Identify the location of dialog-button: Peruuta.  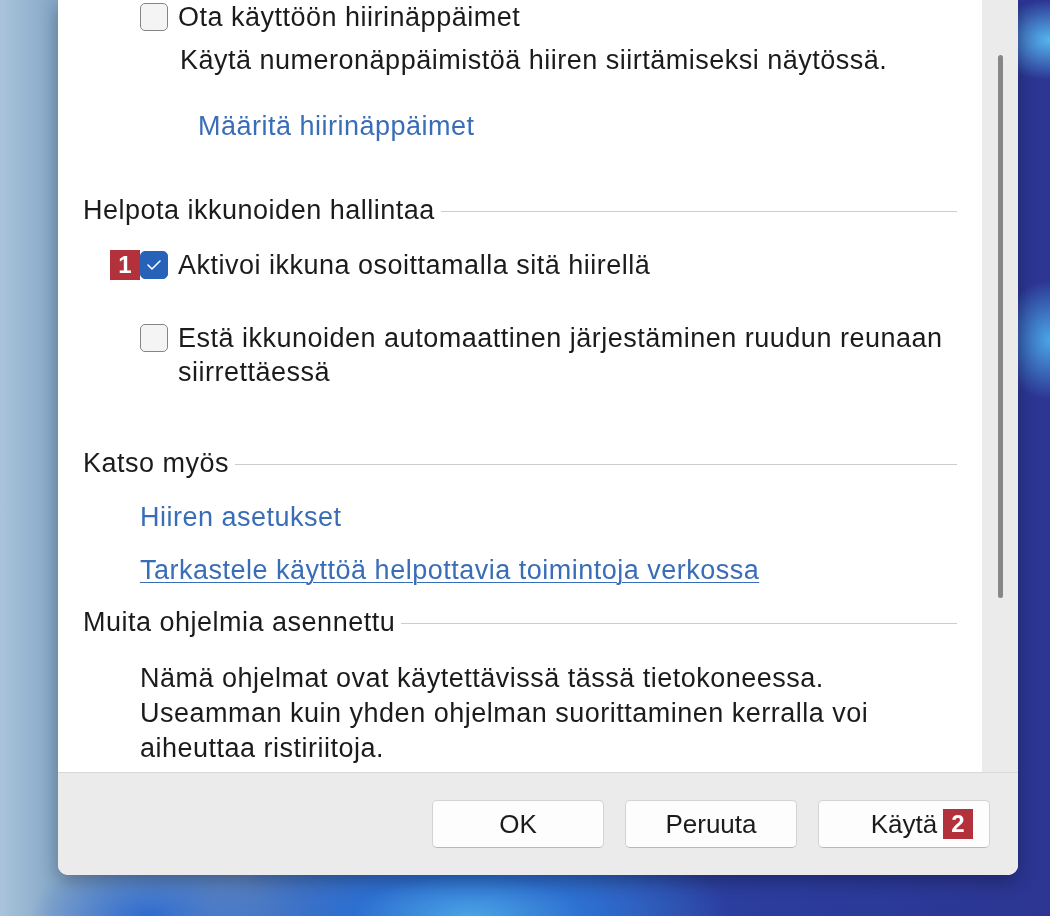
(711, 824).